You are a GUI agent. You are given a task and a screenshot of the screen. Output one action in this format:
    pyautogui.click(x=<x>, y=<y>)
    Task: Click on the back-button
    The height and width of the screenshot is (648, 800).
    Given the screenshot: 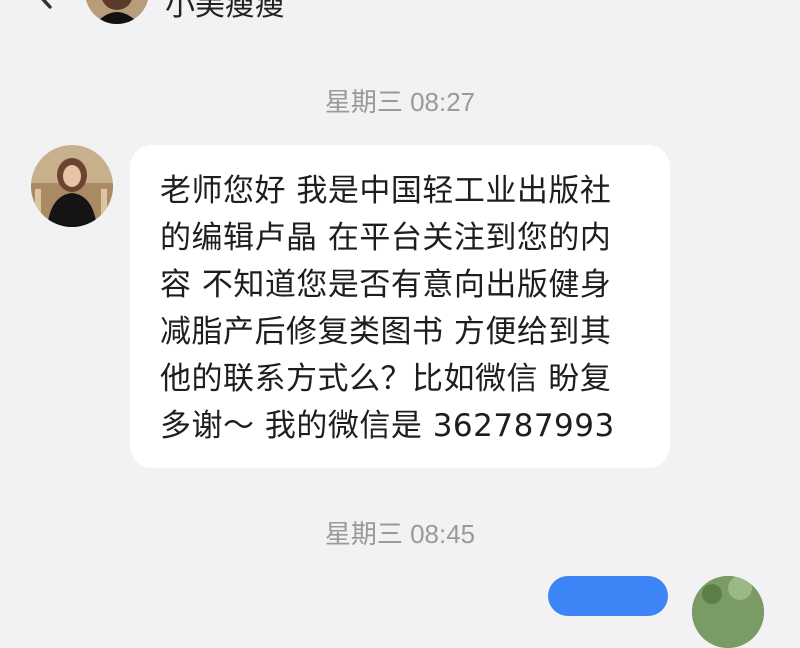 What is the action you would take?
    pyautogui.click(x=45, y=5)
    